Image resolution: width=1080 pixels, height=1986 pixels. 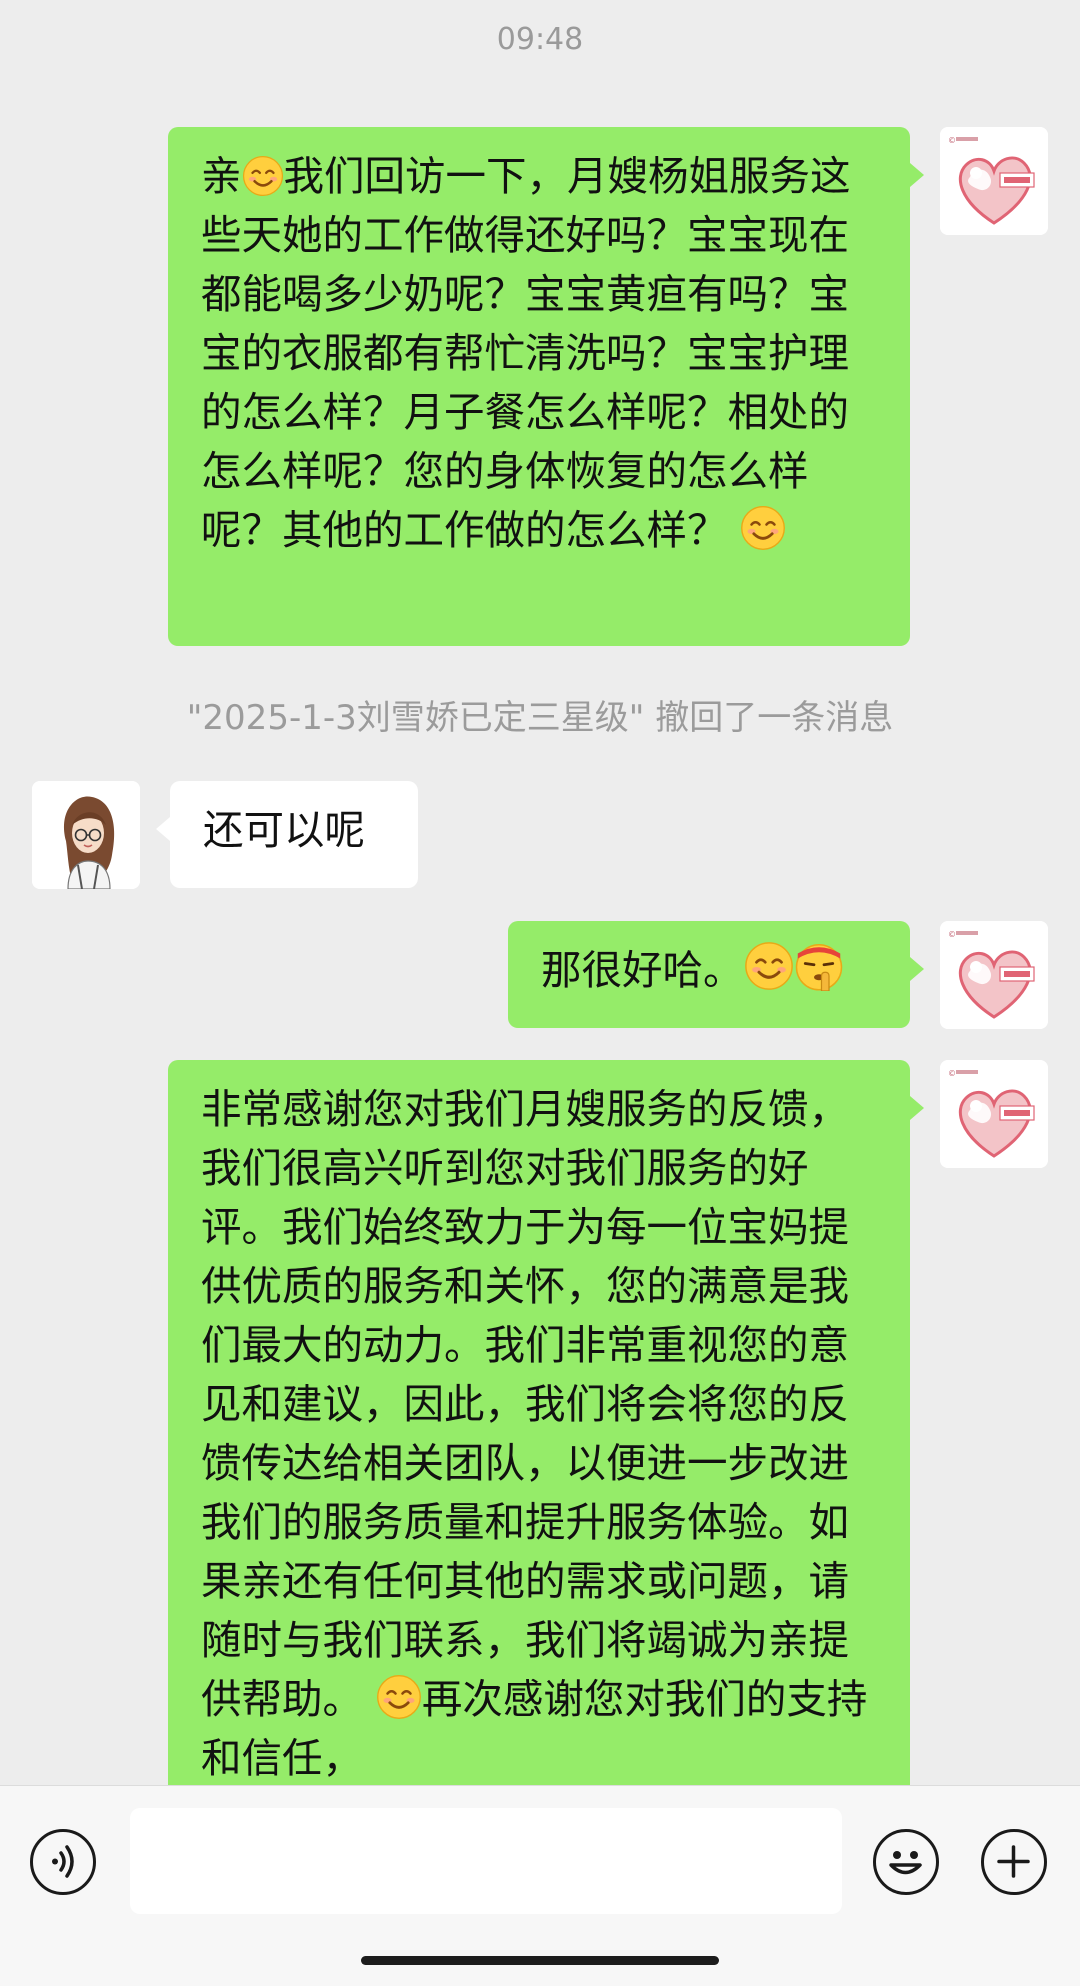 I want to click on emoji-button, so click(x=906, y=1862).